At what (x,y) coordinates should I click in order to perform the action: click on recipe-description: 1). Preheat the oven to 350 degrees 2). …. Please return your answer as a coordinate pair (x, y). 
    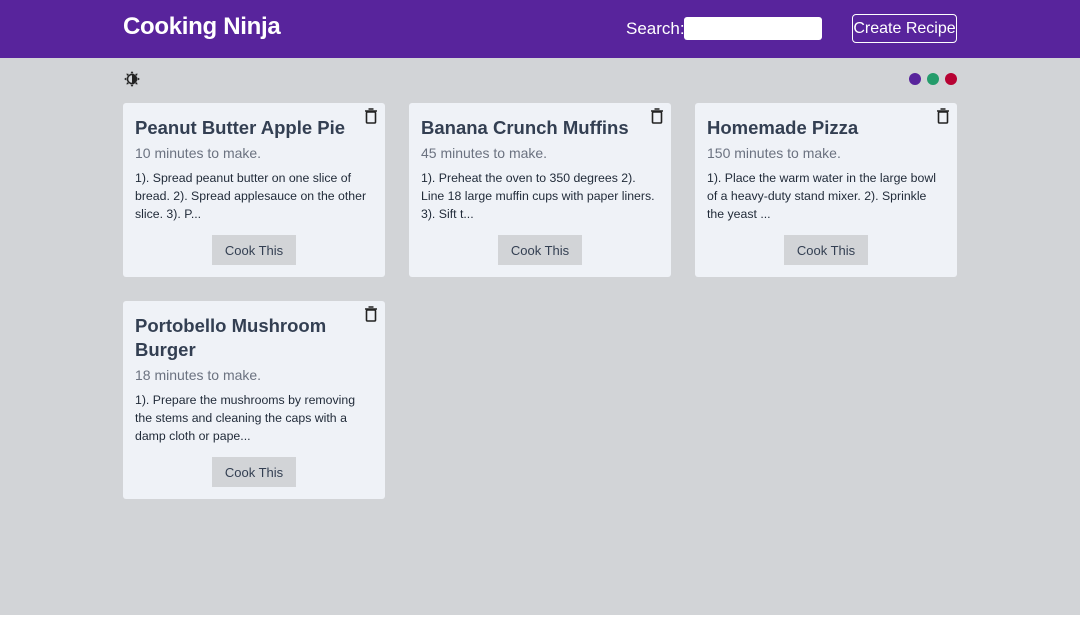
    Looking at the image, I should click on (538, 196).